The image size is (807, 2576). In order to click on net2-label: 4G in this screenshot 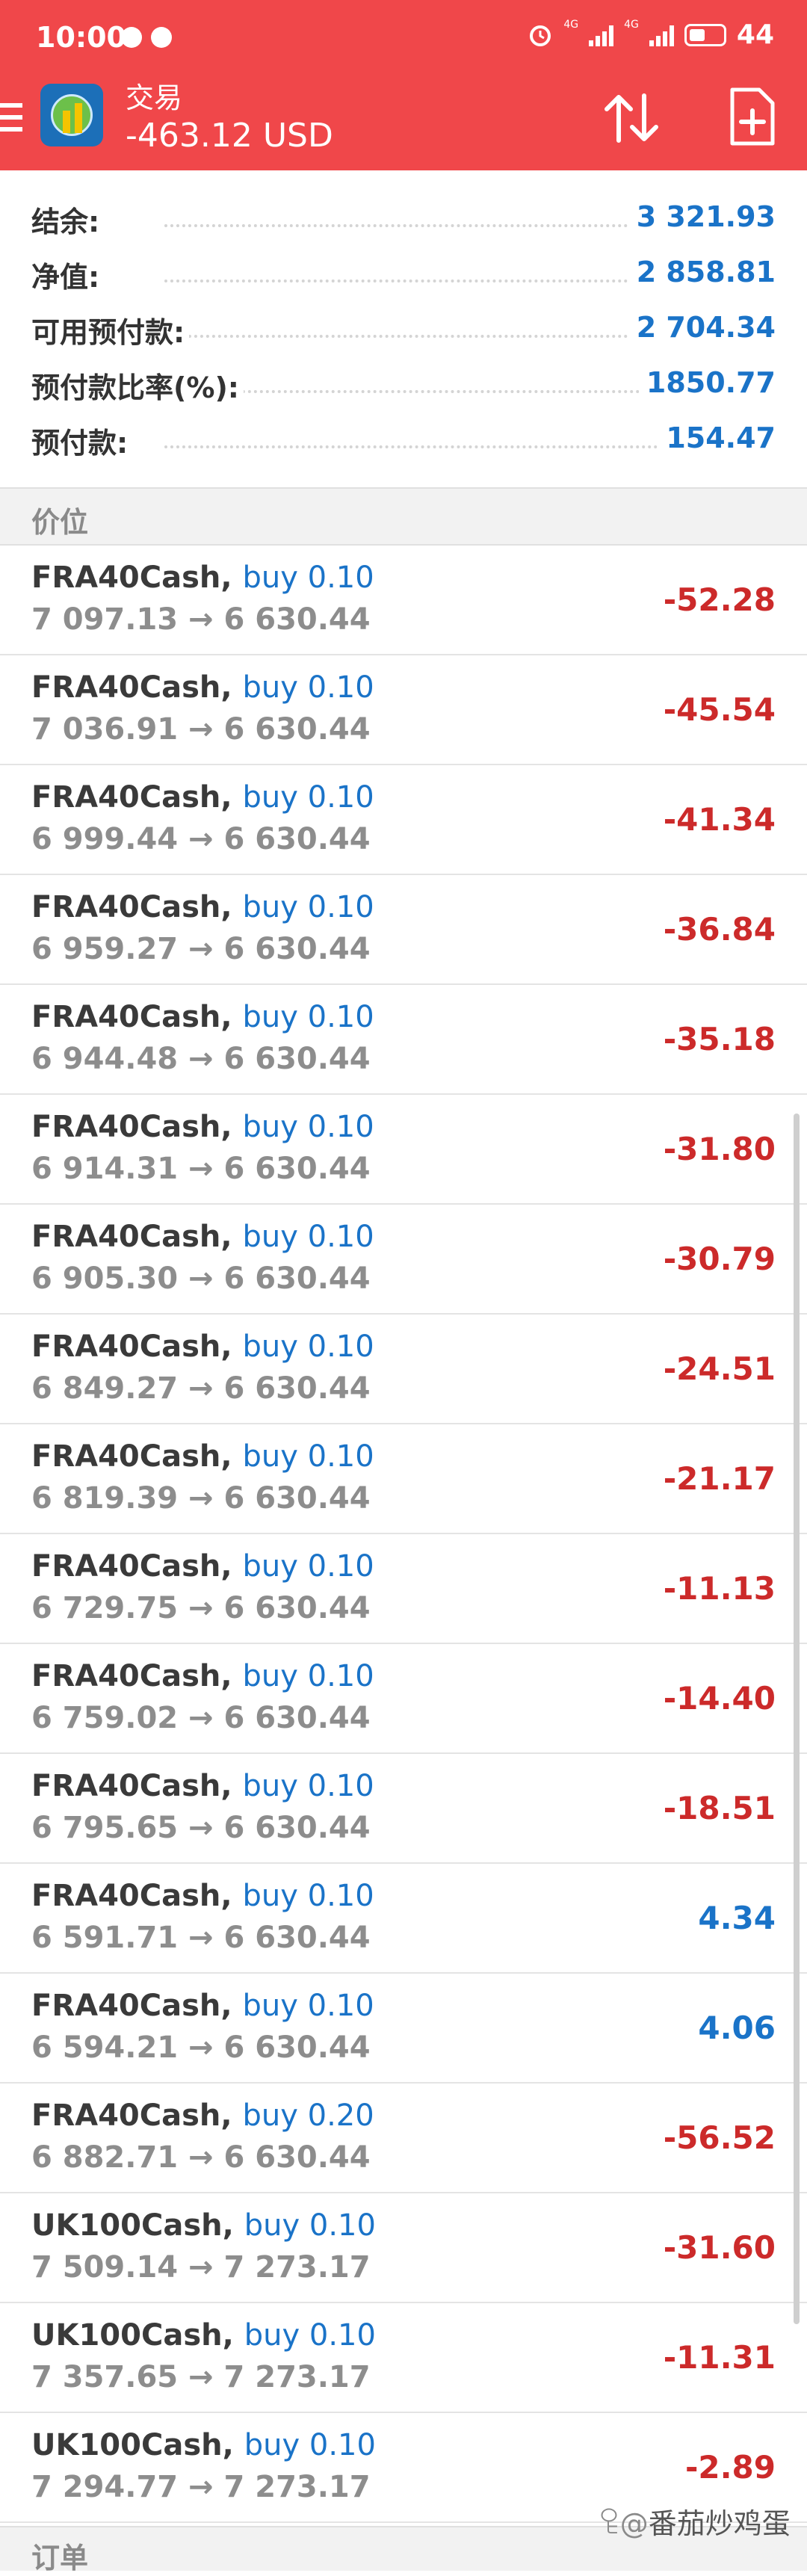, I will do `click(632, 25)`.